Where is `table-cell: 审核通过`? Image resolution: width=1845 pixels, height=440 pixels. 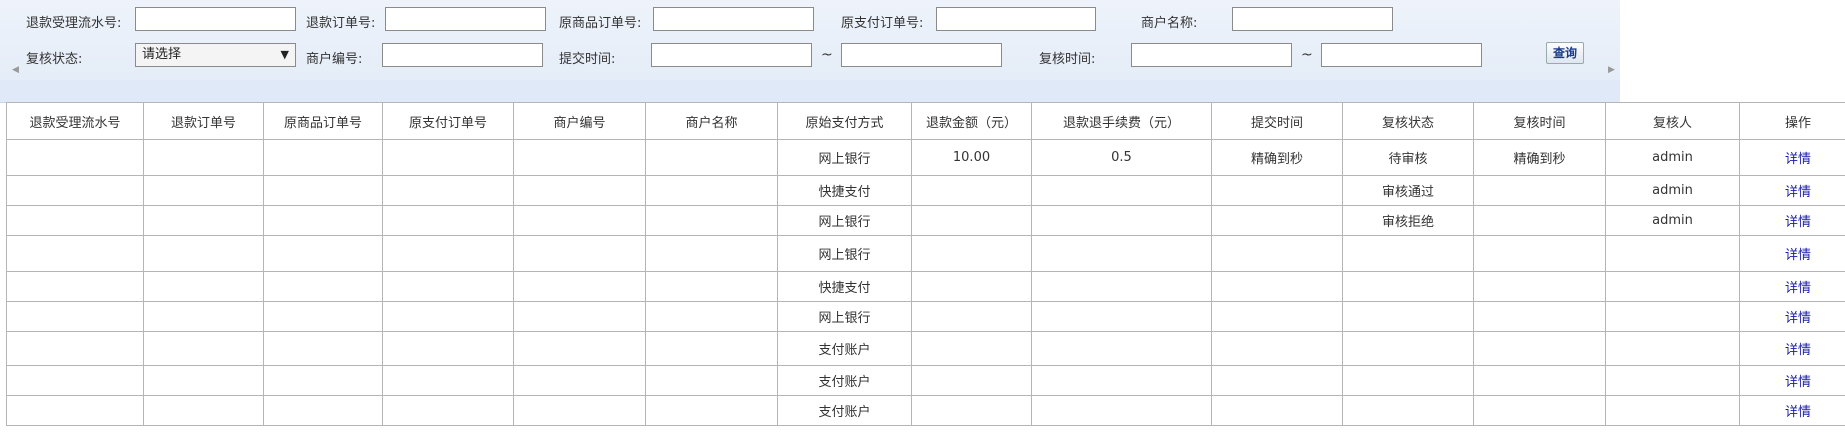
table-cell: 审核通过 is located at coordinates (1408, 190).